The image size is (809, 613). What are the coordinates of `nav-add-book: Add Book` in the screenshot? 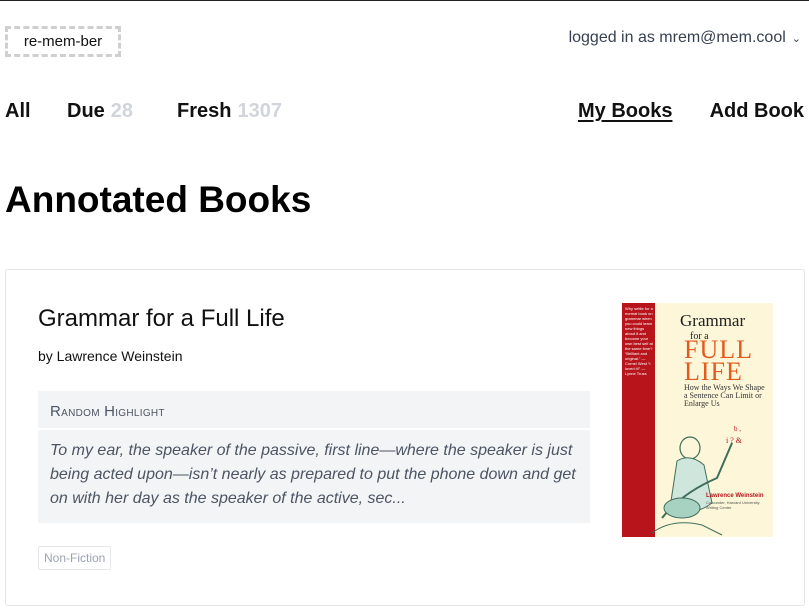 It's located at (757, 111).